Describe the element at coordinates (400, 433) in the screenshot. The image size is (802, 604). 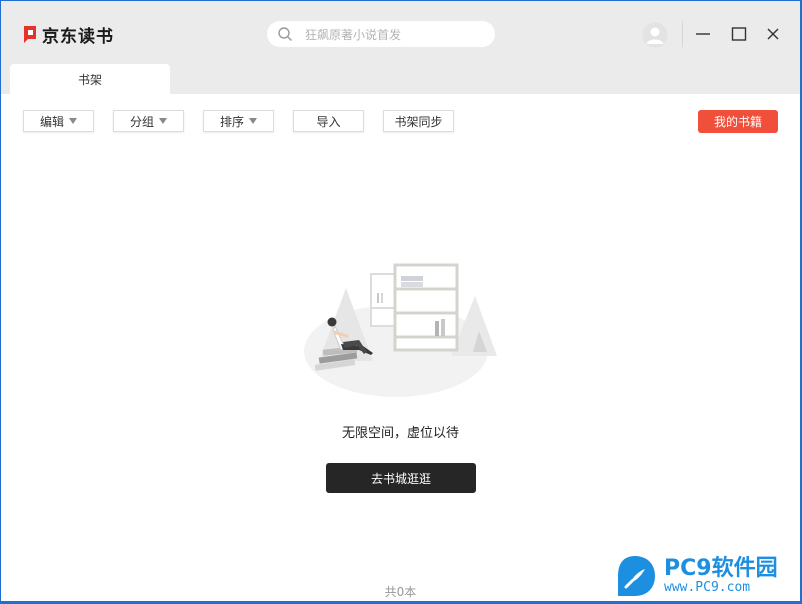
I see `empty-state-message: 无限空间，虚位以待` at that location.